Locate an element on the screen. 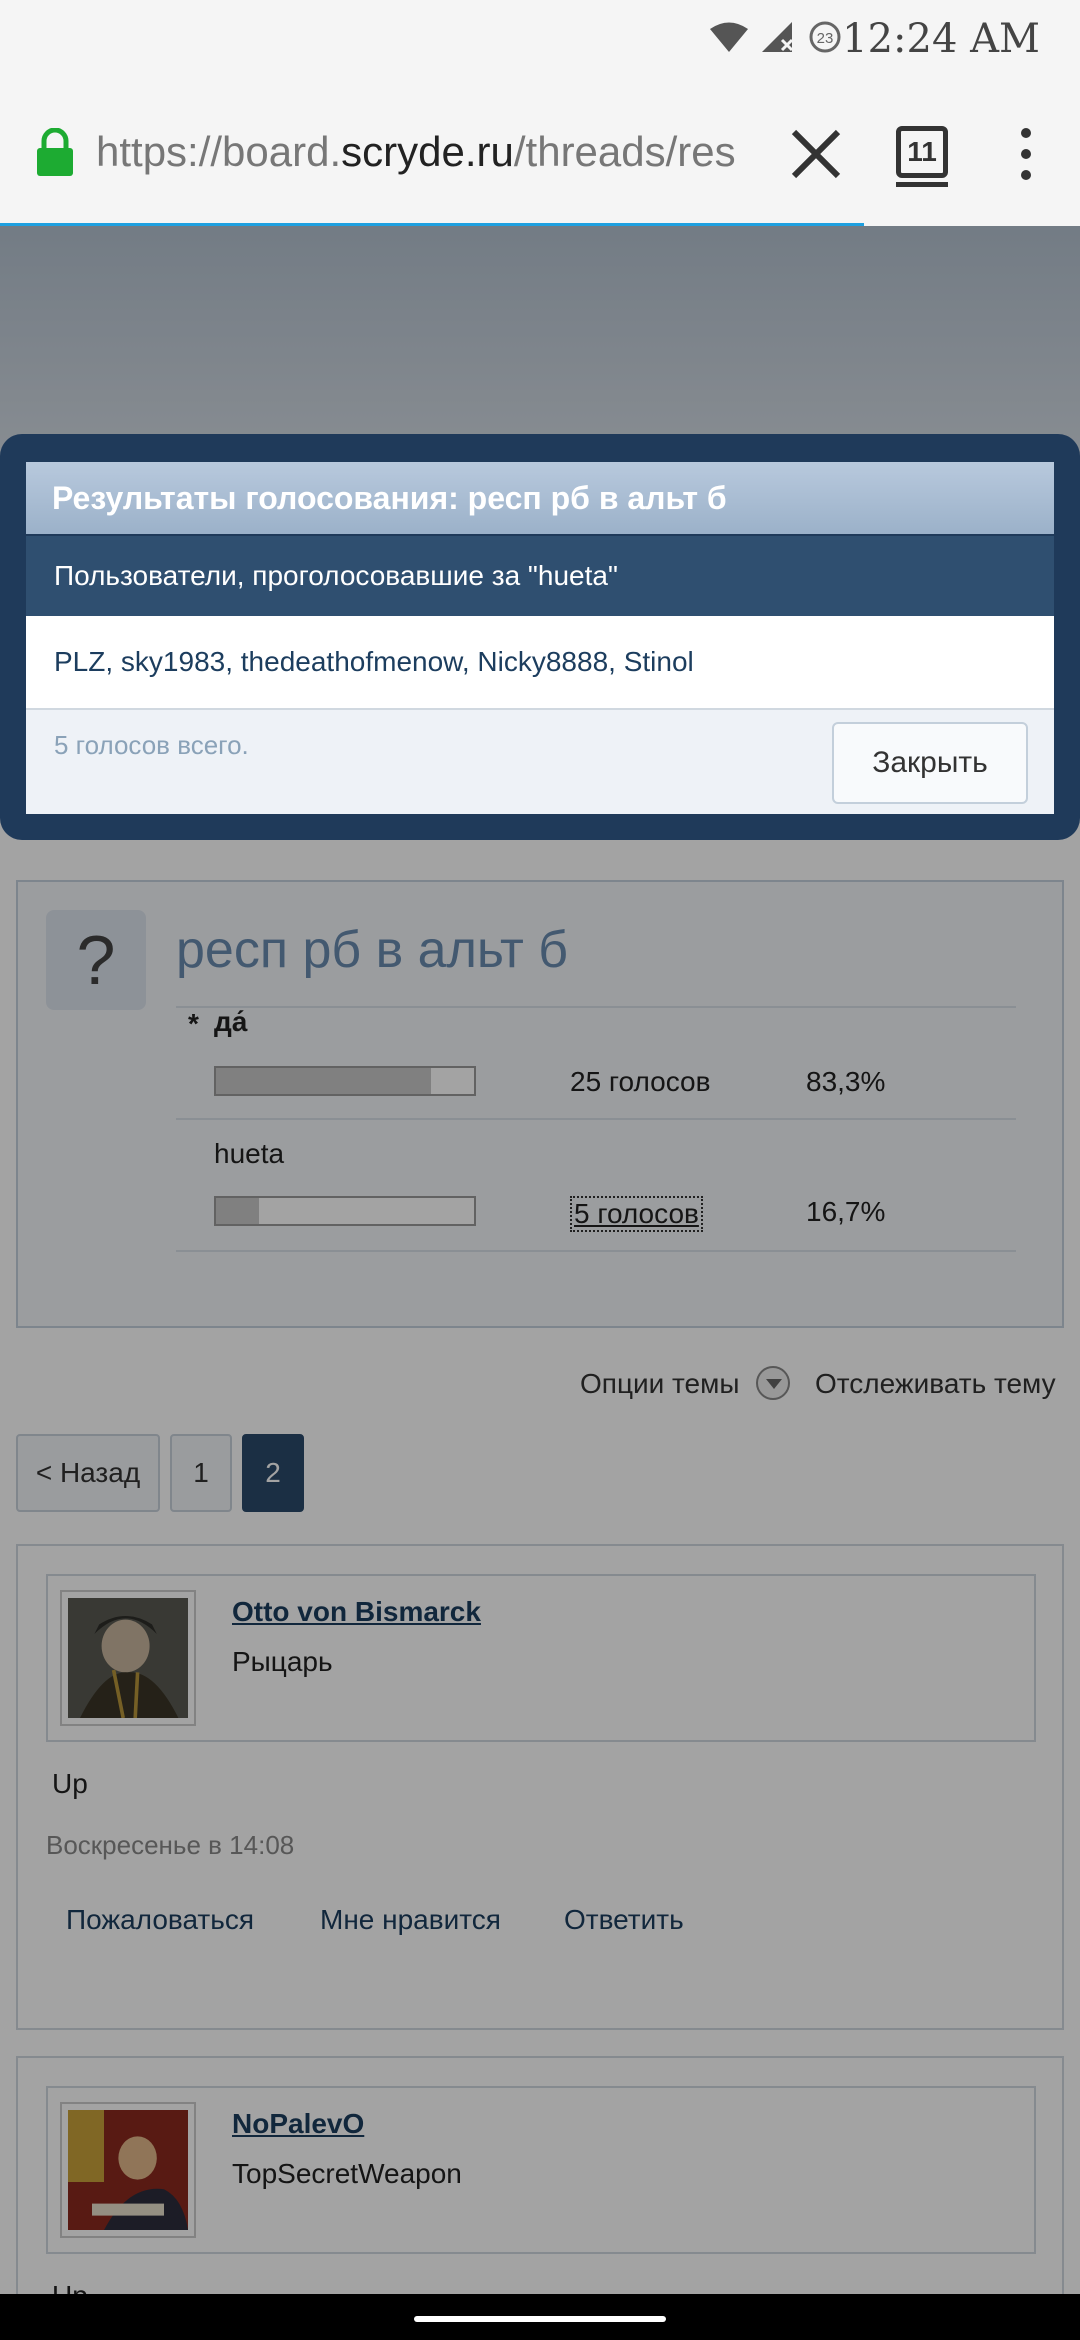  status-bar: 23 12:24 AM is located at coordinates (540, 40).